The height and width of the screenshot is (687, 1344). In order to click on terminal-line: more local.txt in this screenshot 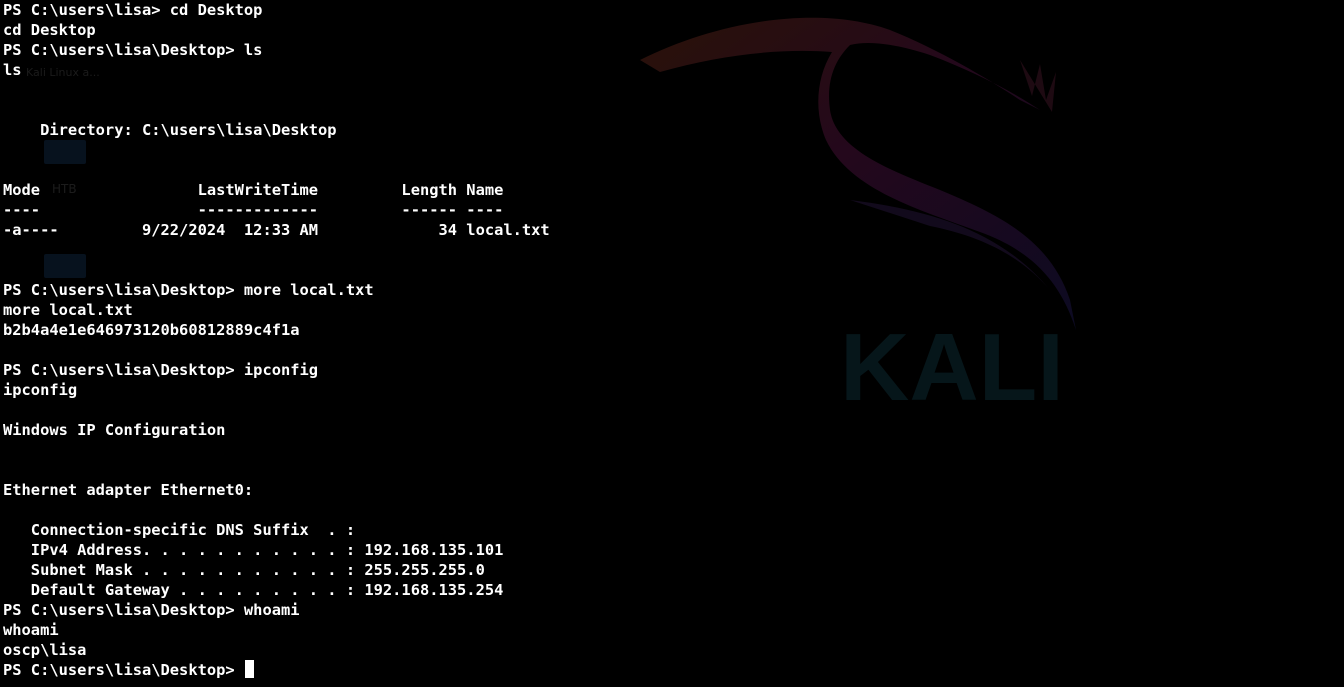, I will do `click(68, 310)`.